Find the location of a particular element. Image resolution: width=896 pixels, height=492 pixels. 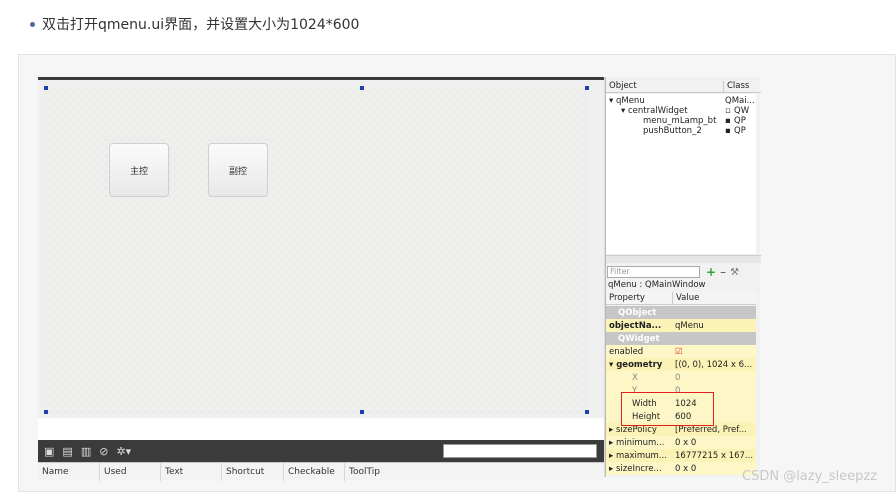

property-row-objectname: objectNa... qMenu is located at coordinates (681, 325).